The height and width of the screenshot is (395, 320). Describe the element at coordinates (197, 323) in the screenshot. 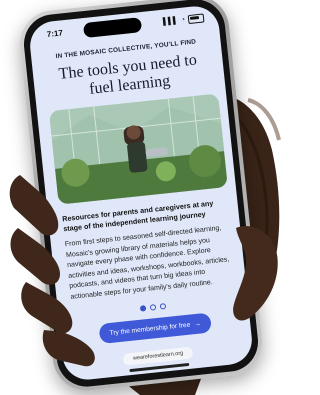

I see `arrow-right-icon: →` at that location.